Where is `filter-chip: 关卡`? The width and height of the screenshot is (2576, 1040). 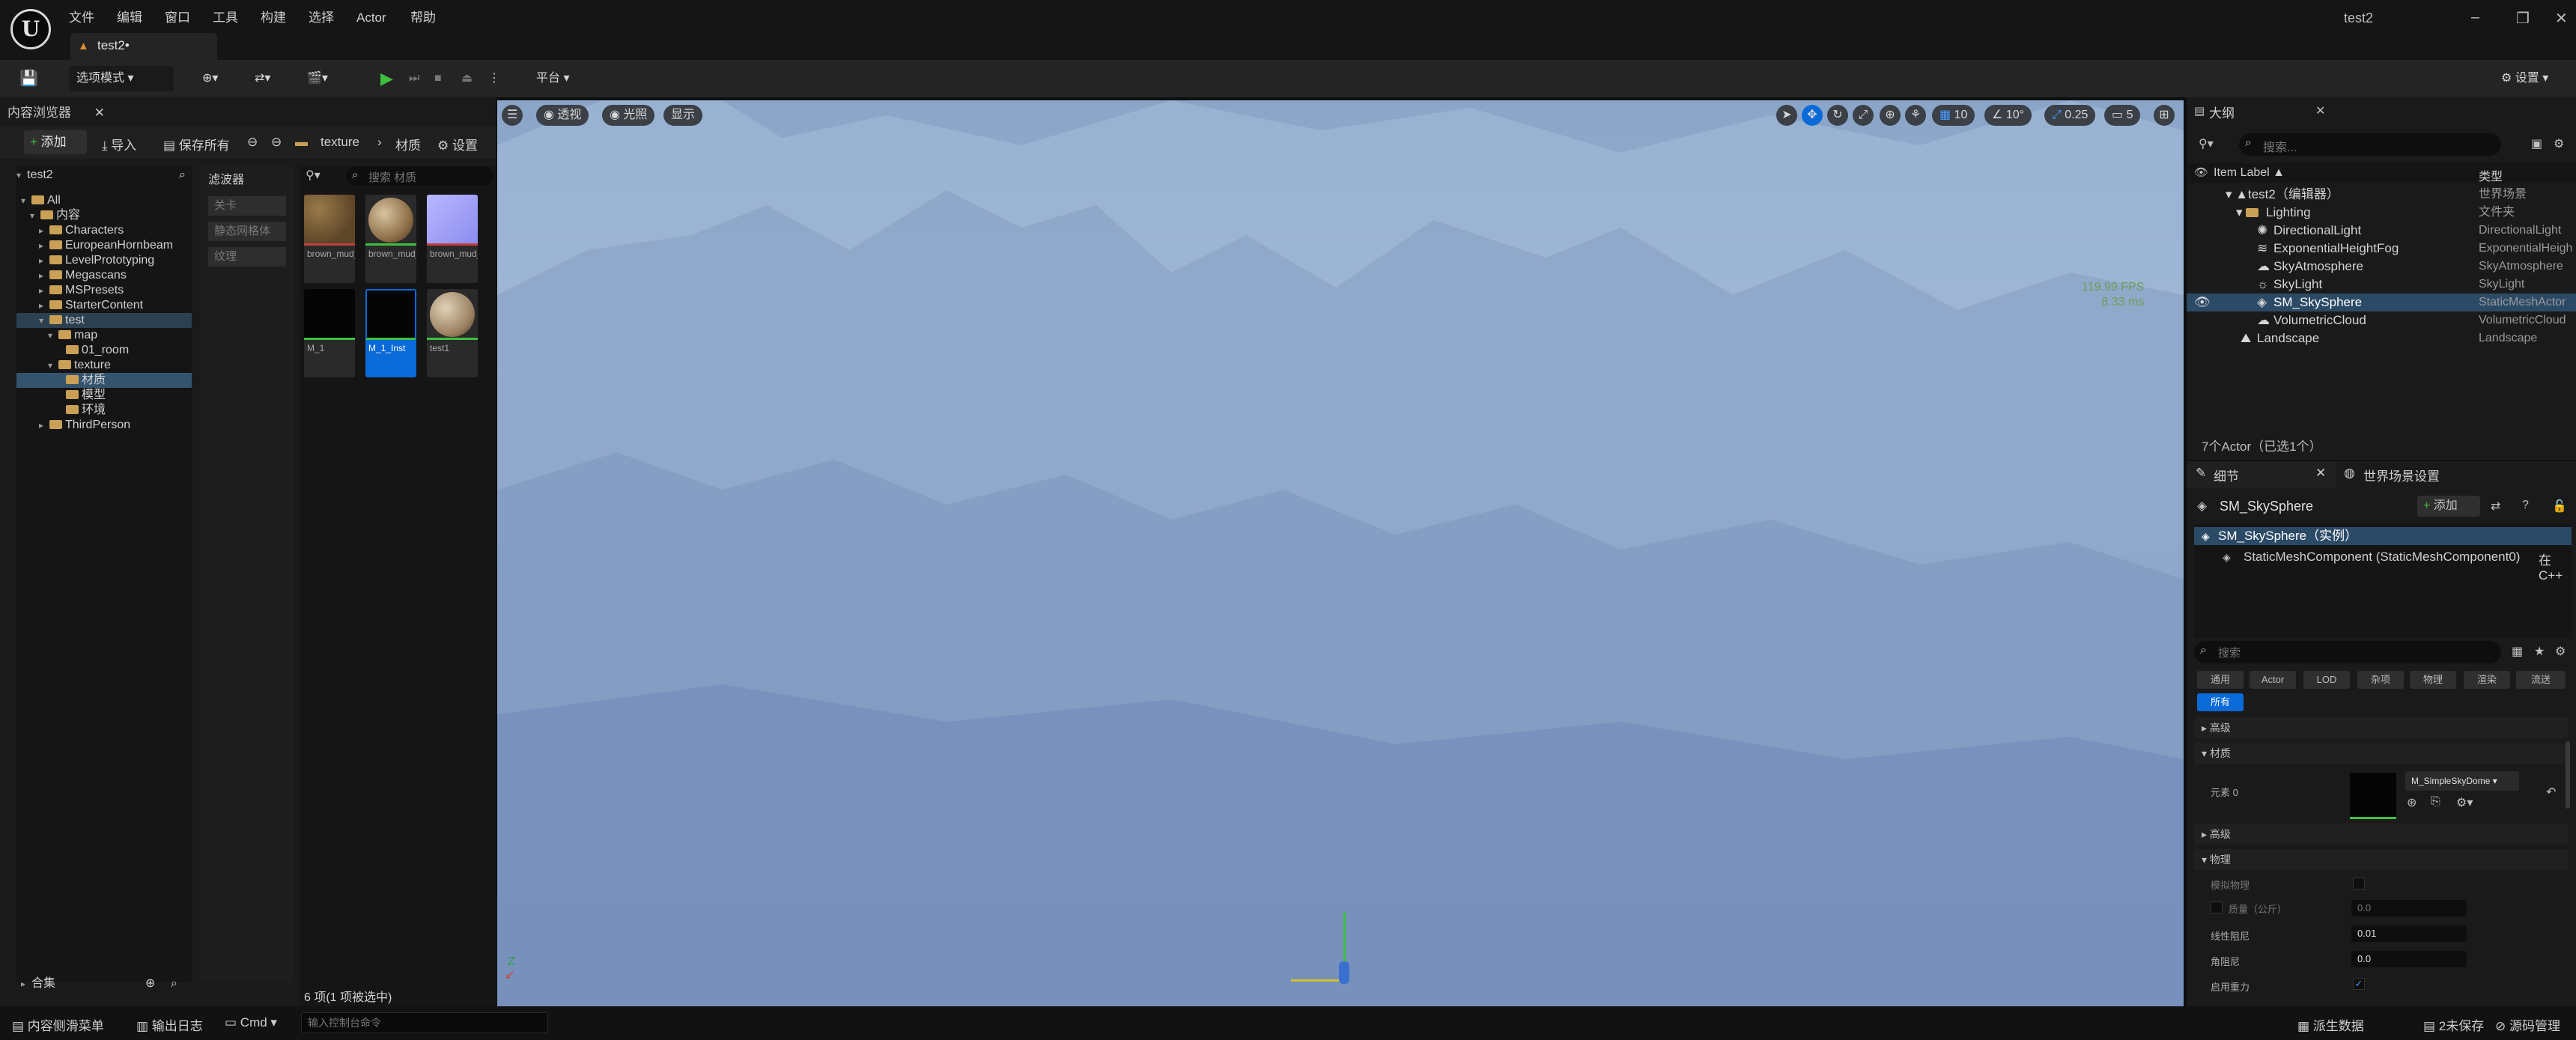 filter-chip: 关卡 is located at coordinates (247, 206).